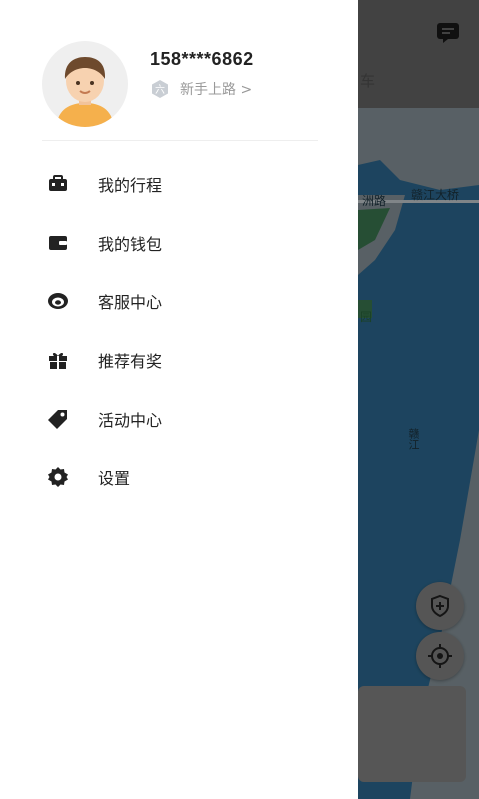  Describe the element at coordinates (130, 420) in the screenshot. I see `menu-item-label: 活动中心` at that location.